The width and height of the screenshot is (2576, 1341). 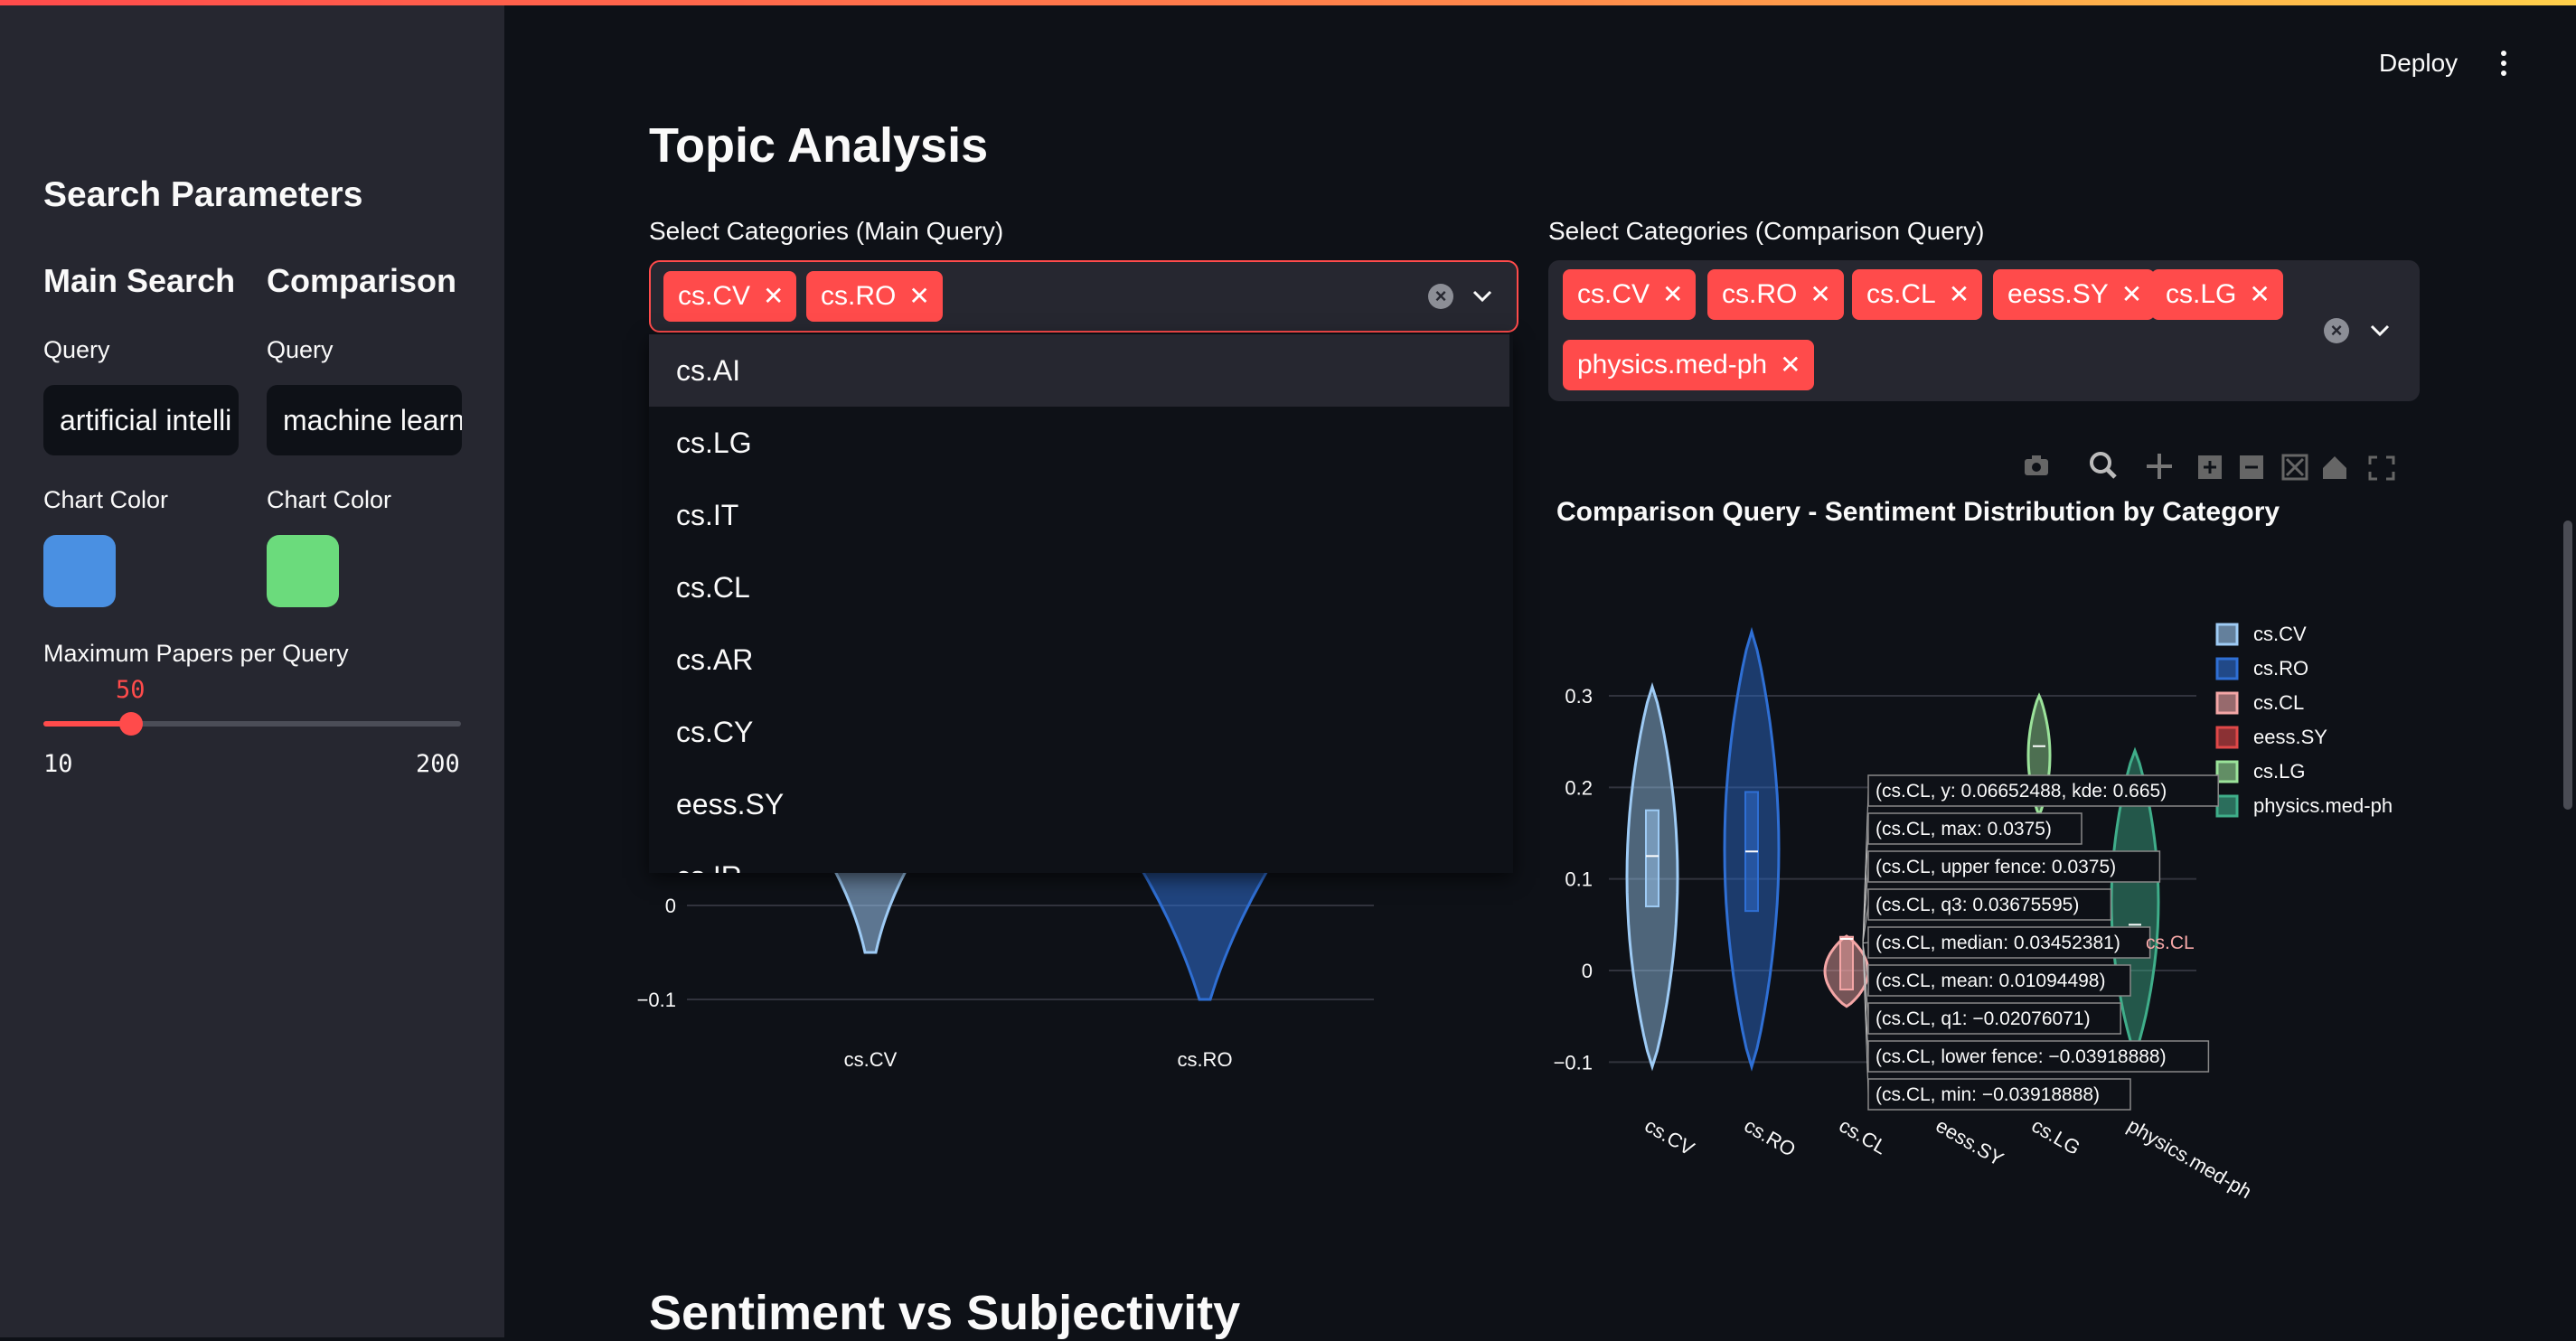 What do you see at coordinates (1579, 879) in the screenshot?
I see `y-tick-label: 0.1` at bounding box center [1579, 879].